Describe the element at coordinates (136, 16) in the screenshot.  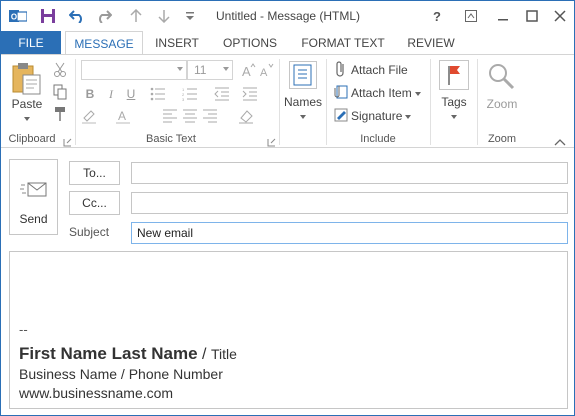
I see `up-arrow-icon` at that location.